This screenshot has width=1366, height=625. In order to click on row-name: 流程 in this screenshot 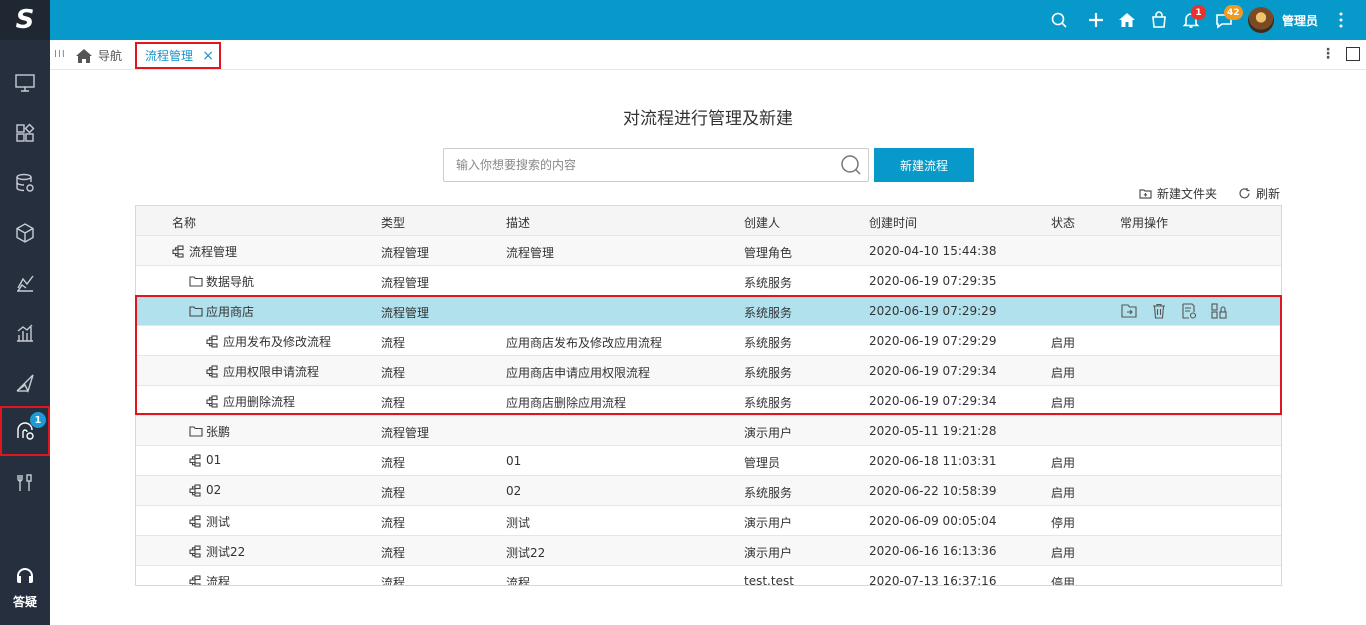, I will do `click(209, 579)`.